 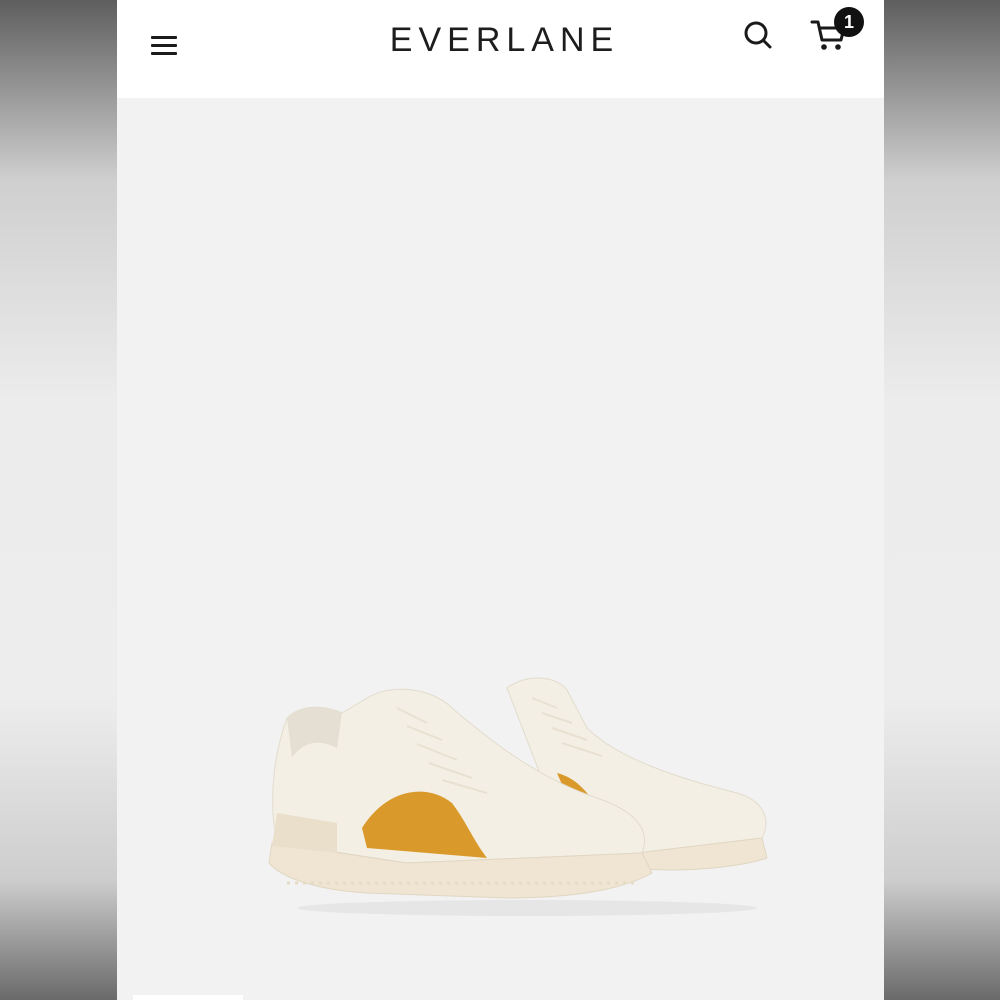 What do you see at coordinates (518, 796) in the screenshot?
I see `sneaker-image` at bounding box center [518, 796].